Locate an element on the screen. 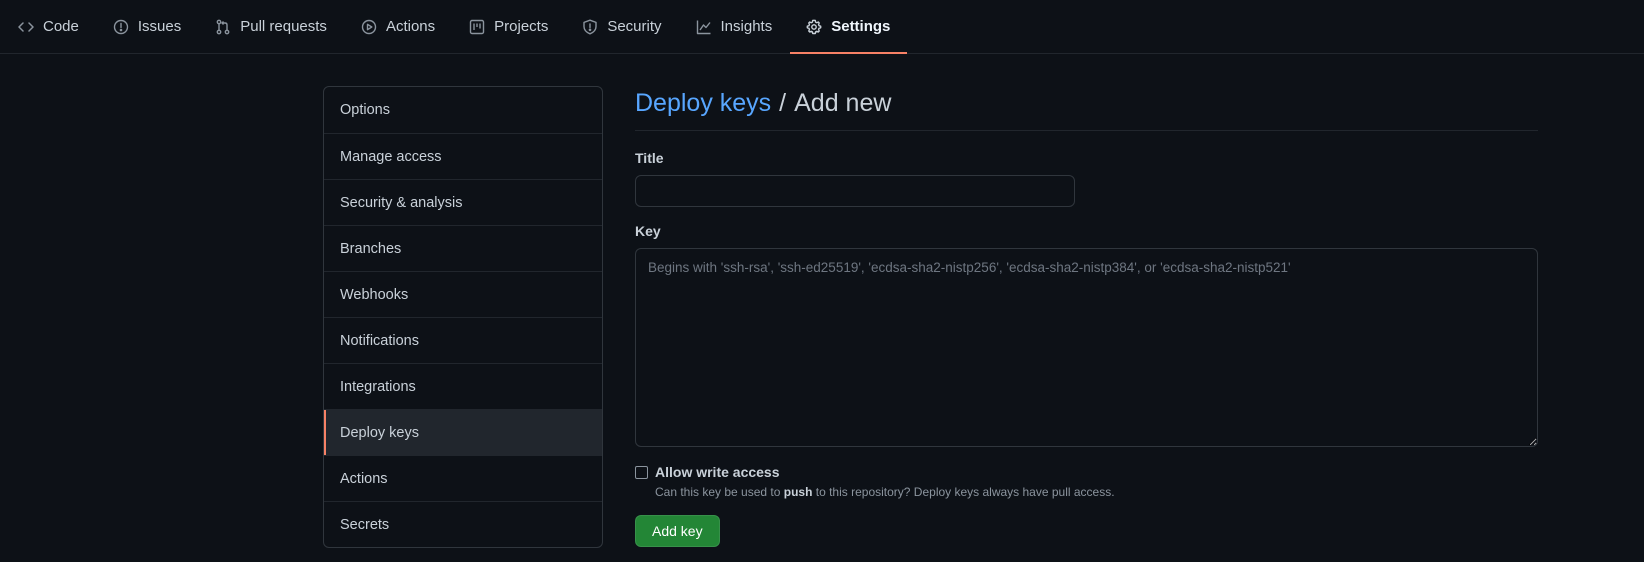 This screenshot has width=1644, height=562. write-access-note-pre: Can this key be used to is located at coordinates (719, 492).